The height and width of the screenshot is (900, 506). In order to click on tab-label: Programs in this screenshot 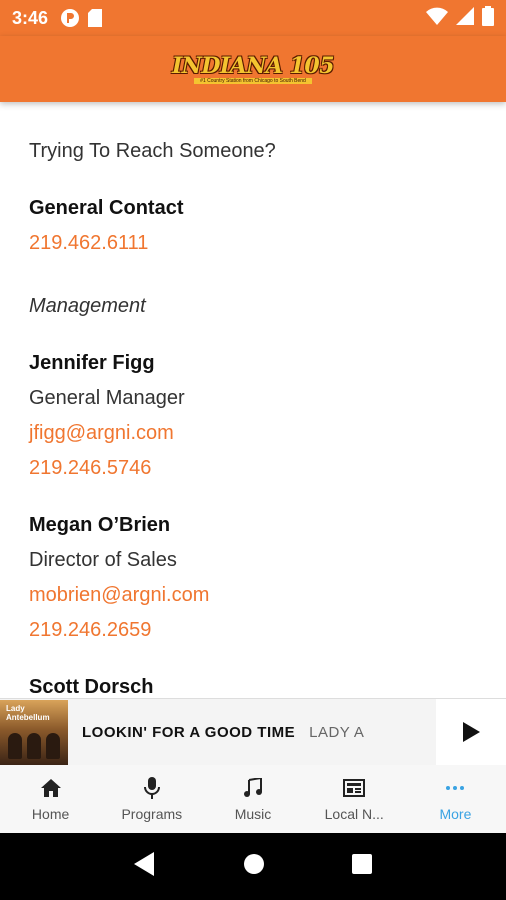, I will do `click(152, 814)`.